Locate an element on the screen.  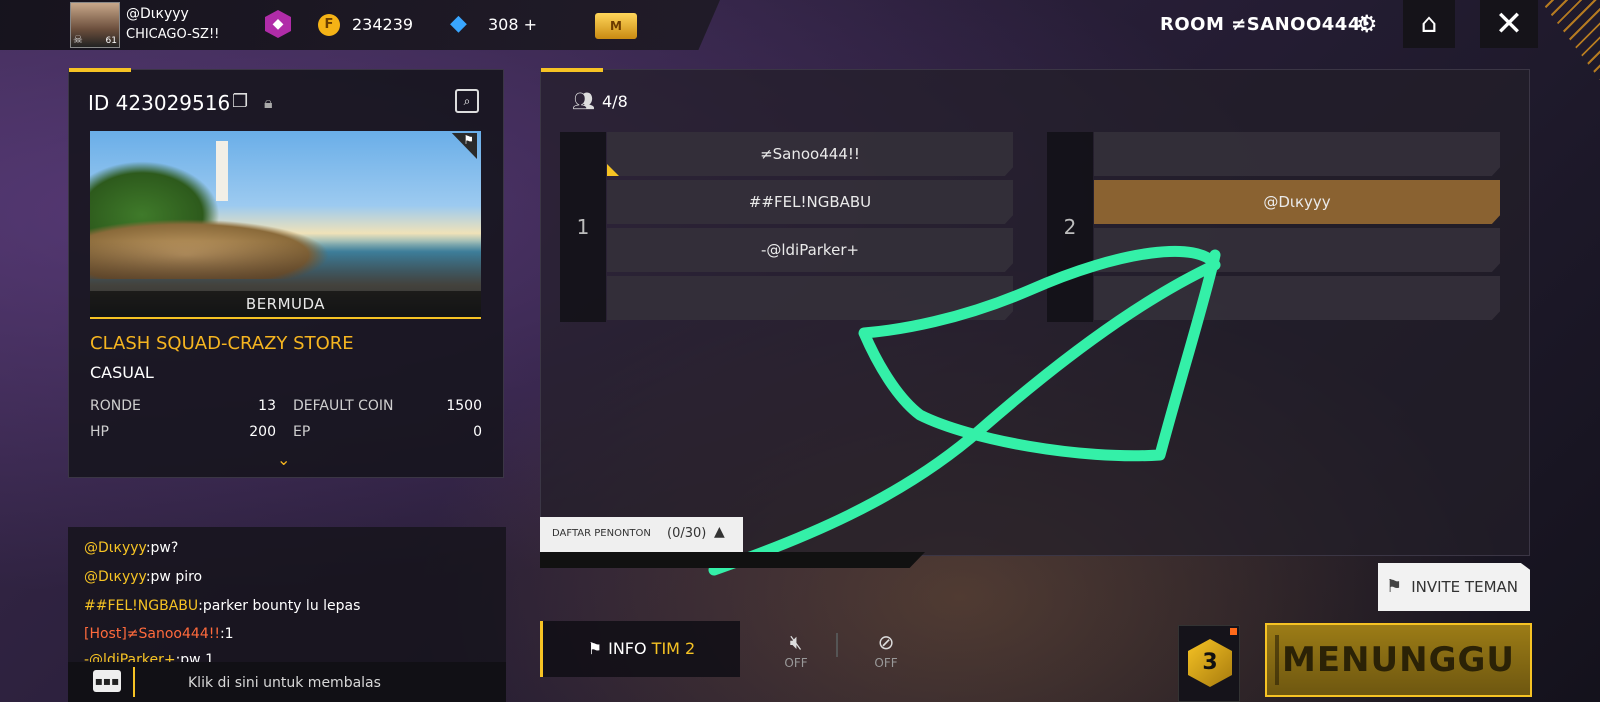
notification-dot is located at coordinates (1233, 631).